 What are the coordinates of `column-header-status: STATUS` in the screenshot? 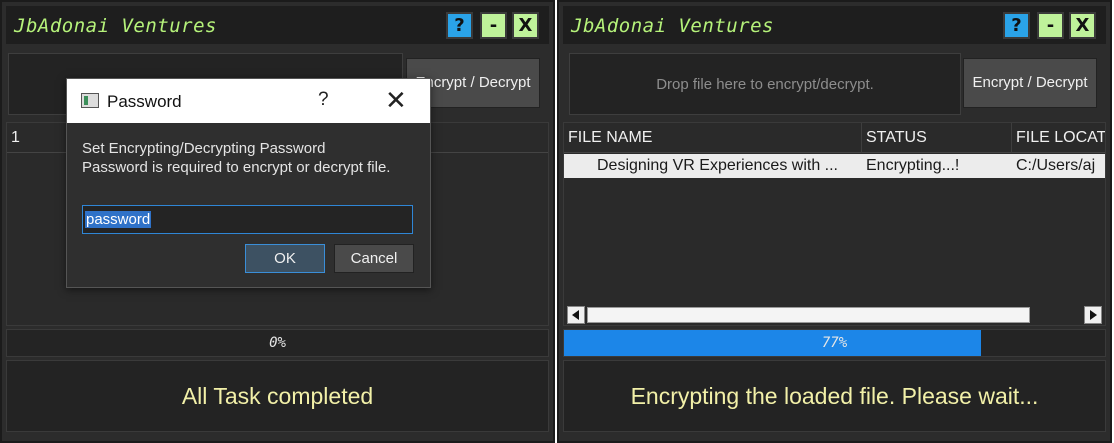 It's located at (937, 138).